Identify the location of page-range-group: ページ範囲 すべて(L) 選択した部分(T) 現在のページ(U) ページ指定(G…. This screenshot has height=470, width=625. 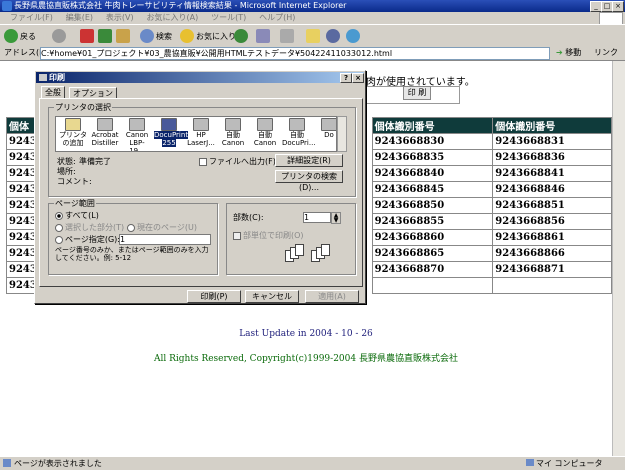
(133, 236).